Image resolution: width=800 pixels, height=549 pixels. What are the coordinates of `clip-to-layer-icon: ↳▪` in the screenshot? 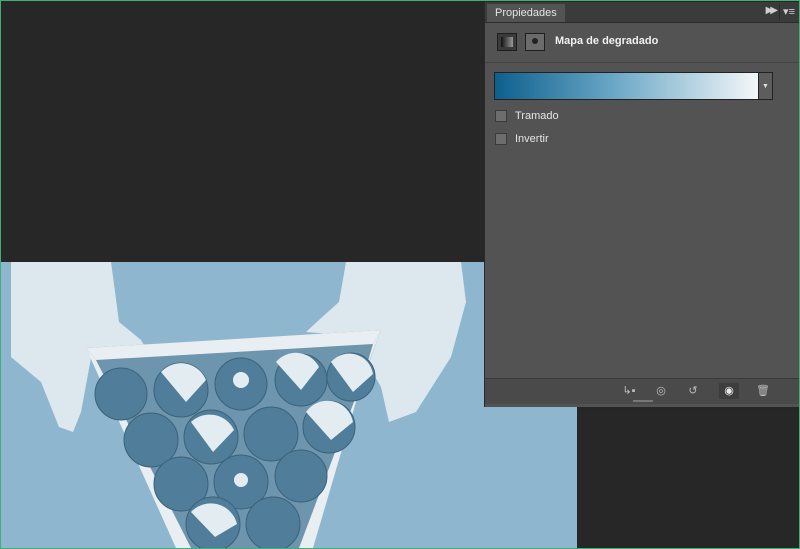 It's located at (629, 391).